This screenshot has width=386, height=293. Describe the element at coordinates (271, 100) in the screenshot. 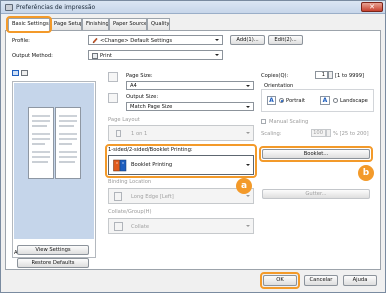

I see `portrait-icon: A` at that location.